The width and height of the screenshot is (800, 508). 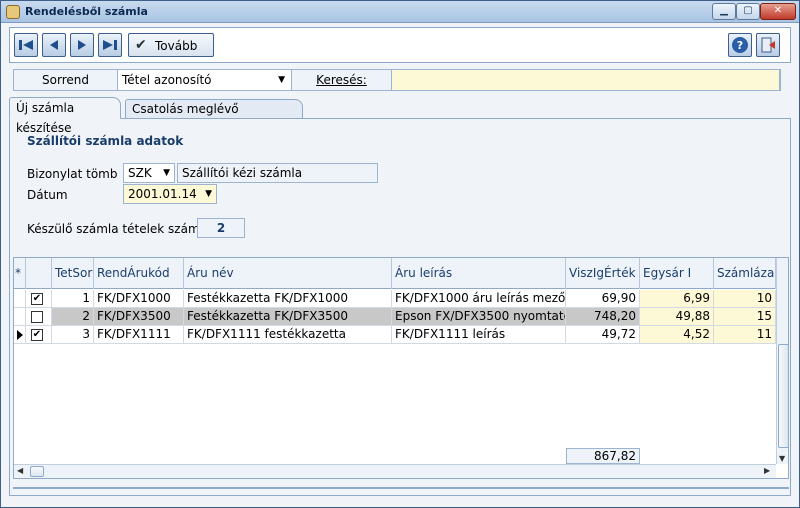 What do you see at coordinates (400, 45) in the screenshot?
I see `toolbar: ✔ Tovább ?` at bounding box center [400, 45].